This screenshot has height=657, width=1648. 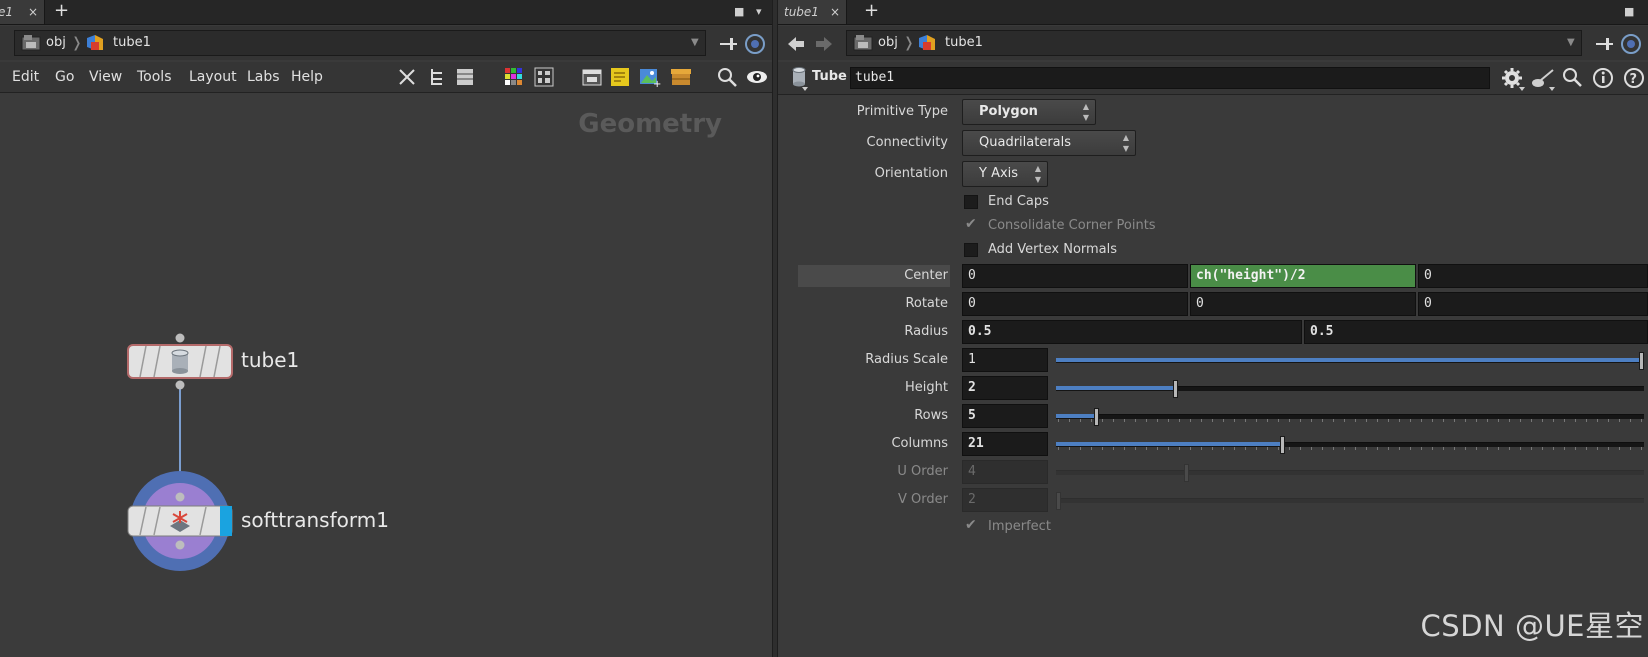 What do you see at coordinates (1037, 174) in the screenshot?
I see `dropdown-arrows-icon: ▲ ▼` at bounding box center [1037, 174].